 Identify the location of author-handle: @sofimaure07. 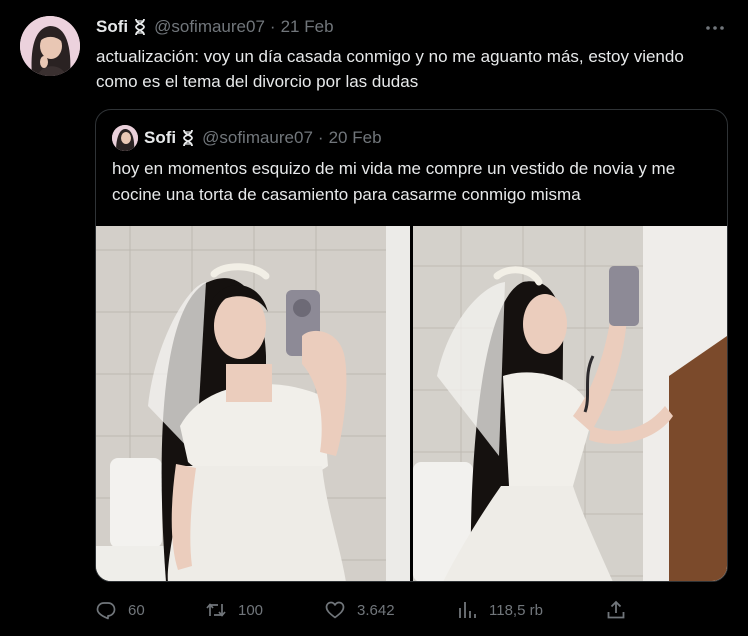
(209, 27).